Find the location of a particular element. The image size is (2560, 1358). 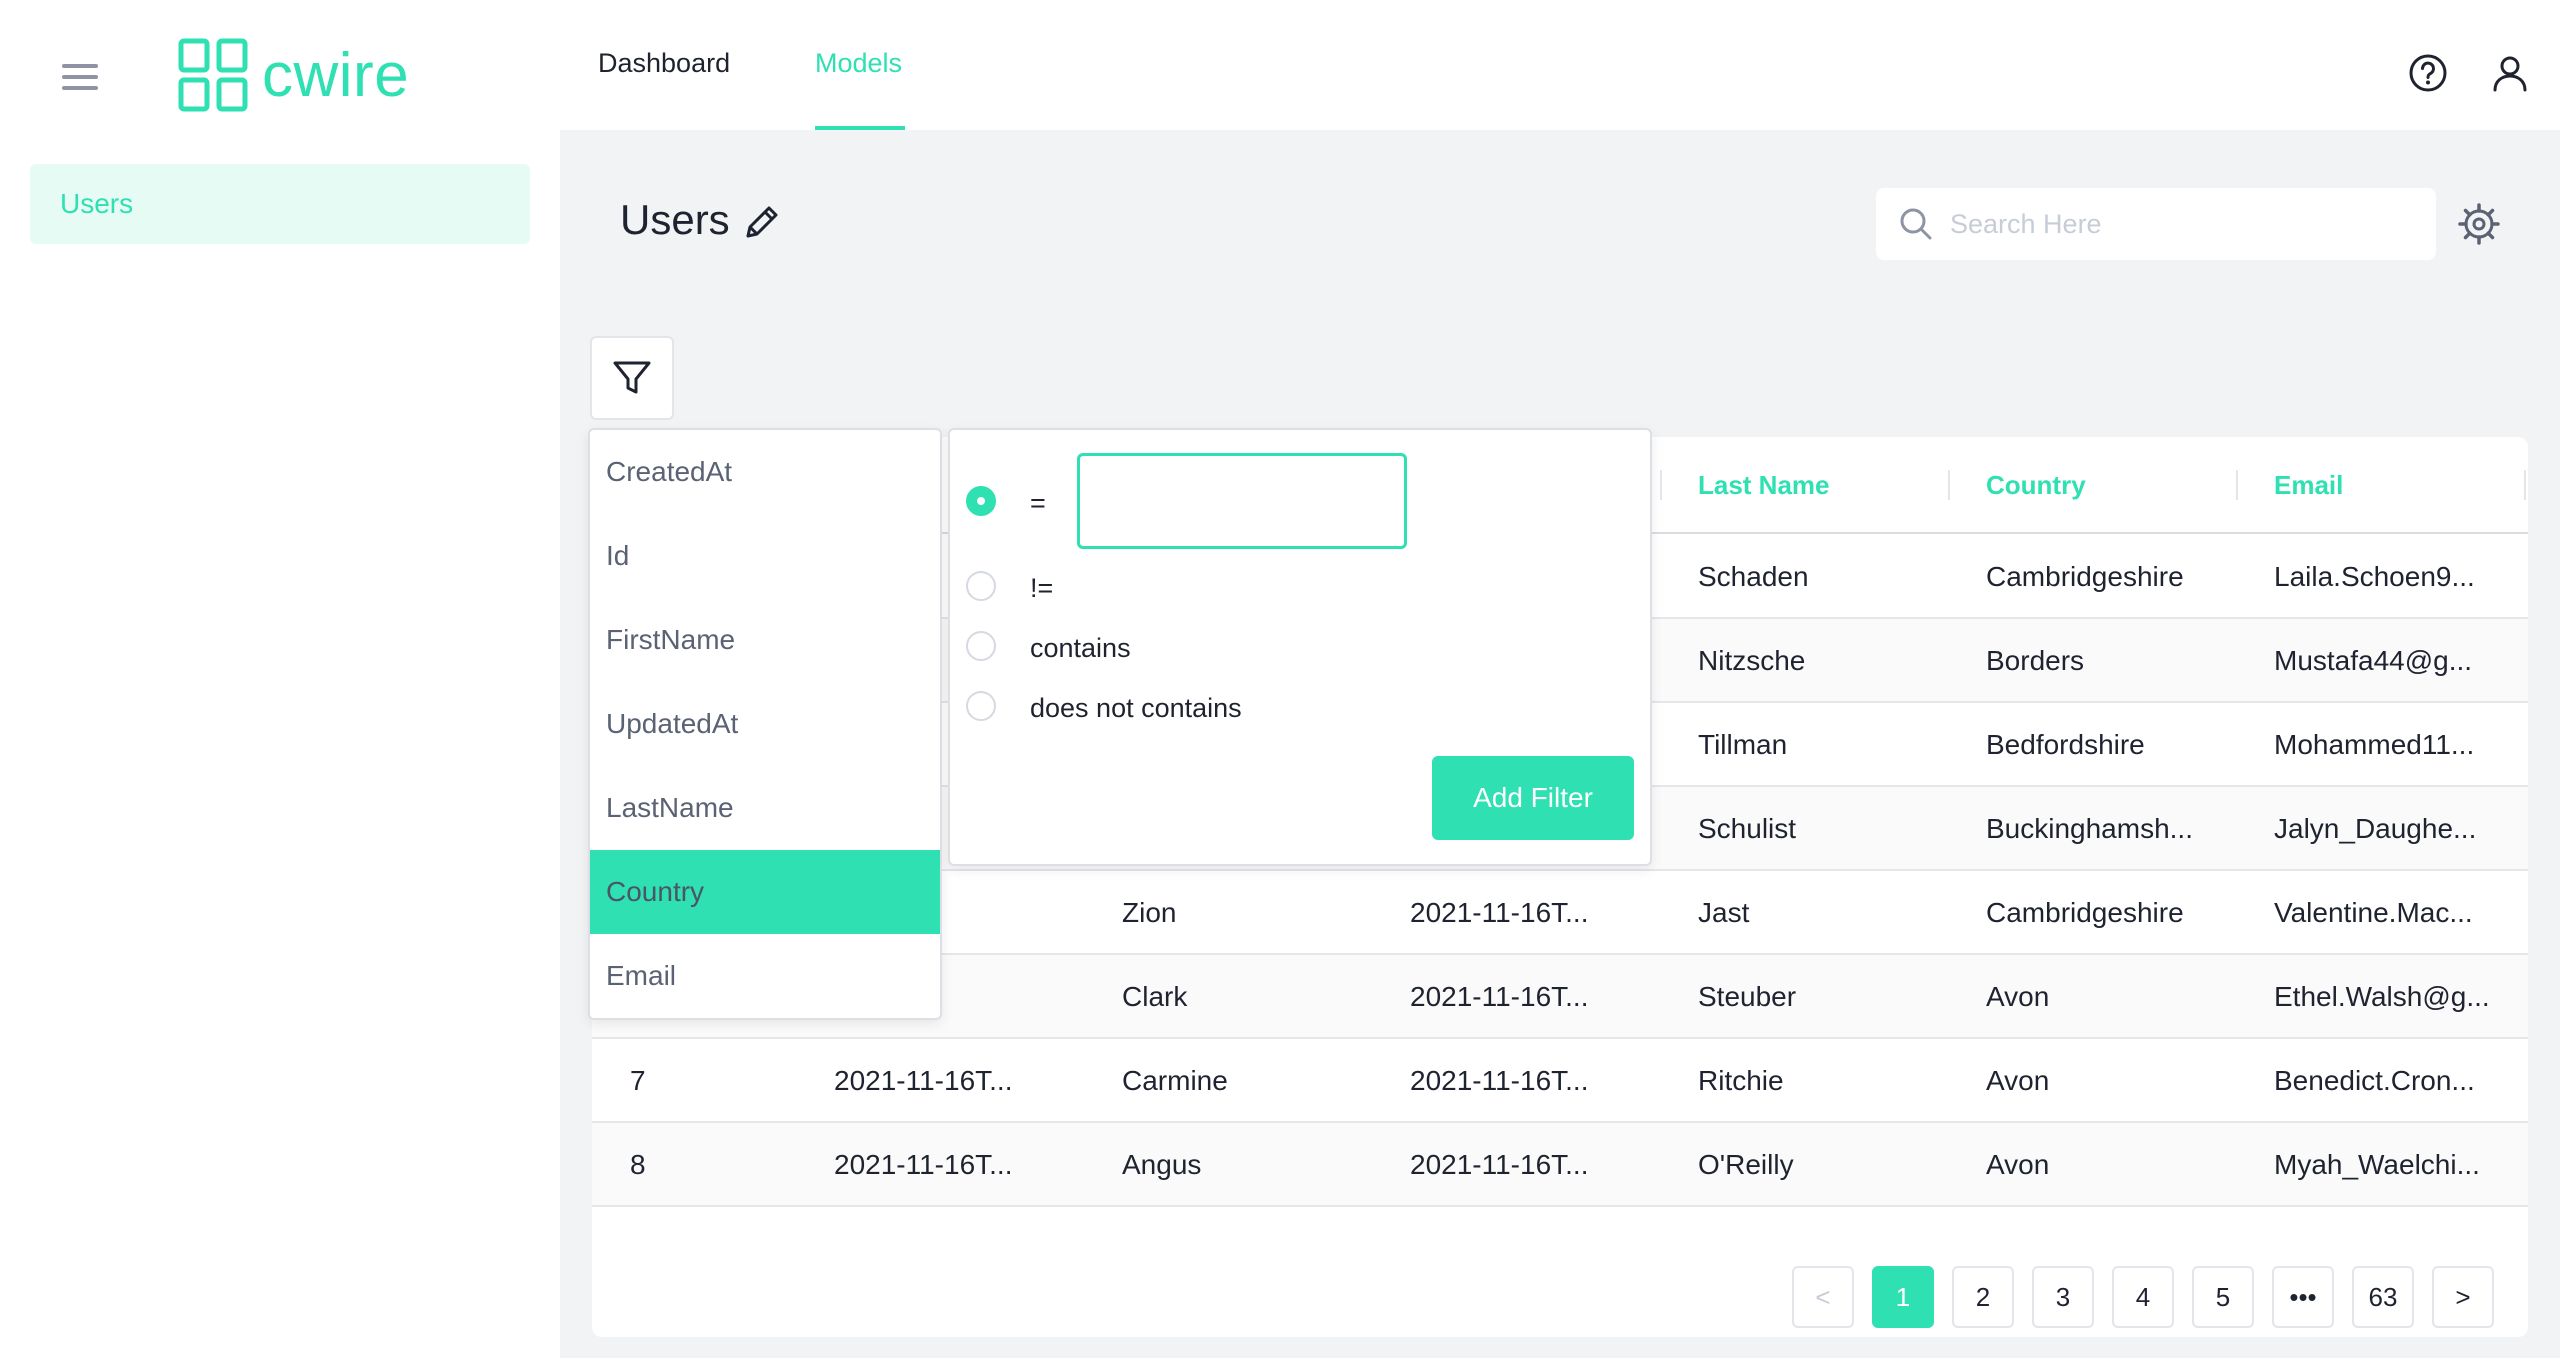

sidebar-item-users: Users is located at coordinates (280, 204).